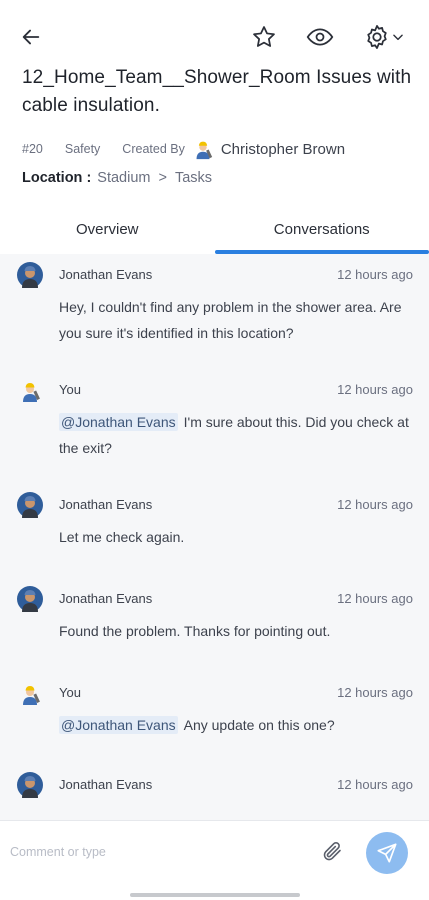 This screenshot has width=429, height=900. What do you see at coordinates (107, 229) in the screenshot?
I see `tab-overview: Overview` at bounding box center [107, 229].